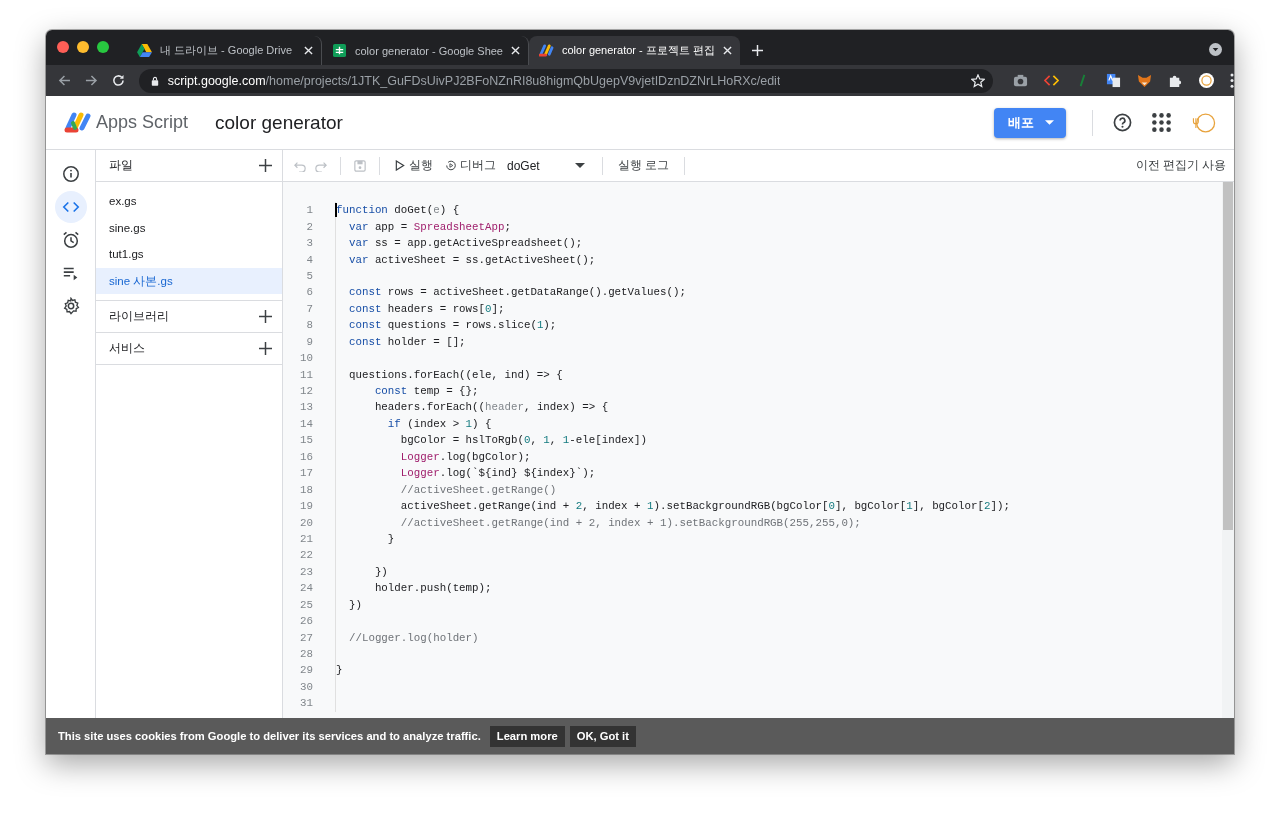  I want to click on line-number: 10, so click(306, 358).